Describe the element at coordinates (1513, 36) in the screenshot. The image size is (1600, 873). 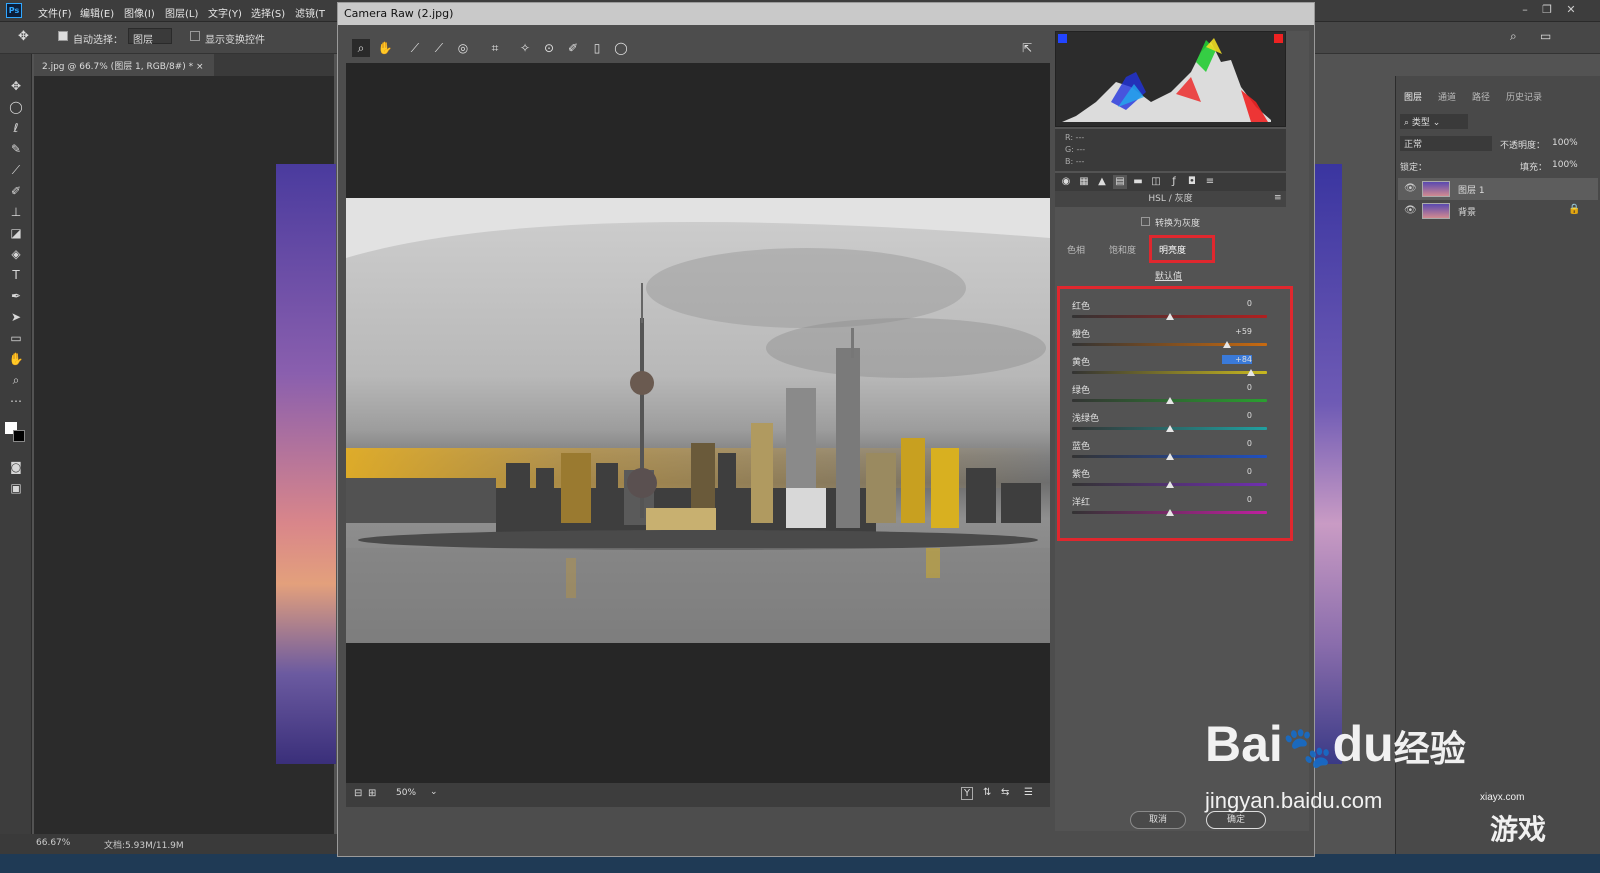
I see `search-icon: ⌕` at that location.